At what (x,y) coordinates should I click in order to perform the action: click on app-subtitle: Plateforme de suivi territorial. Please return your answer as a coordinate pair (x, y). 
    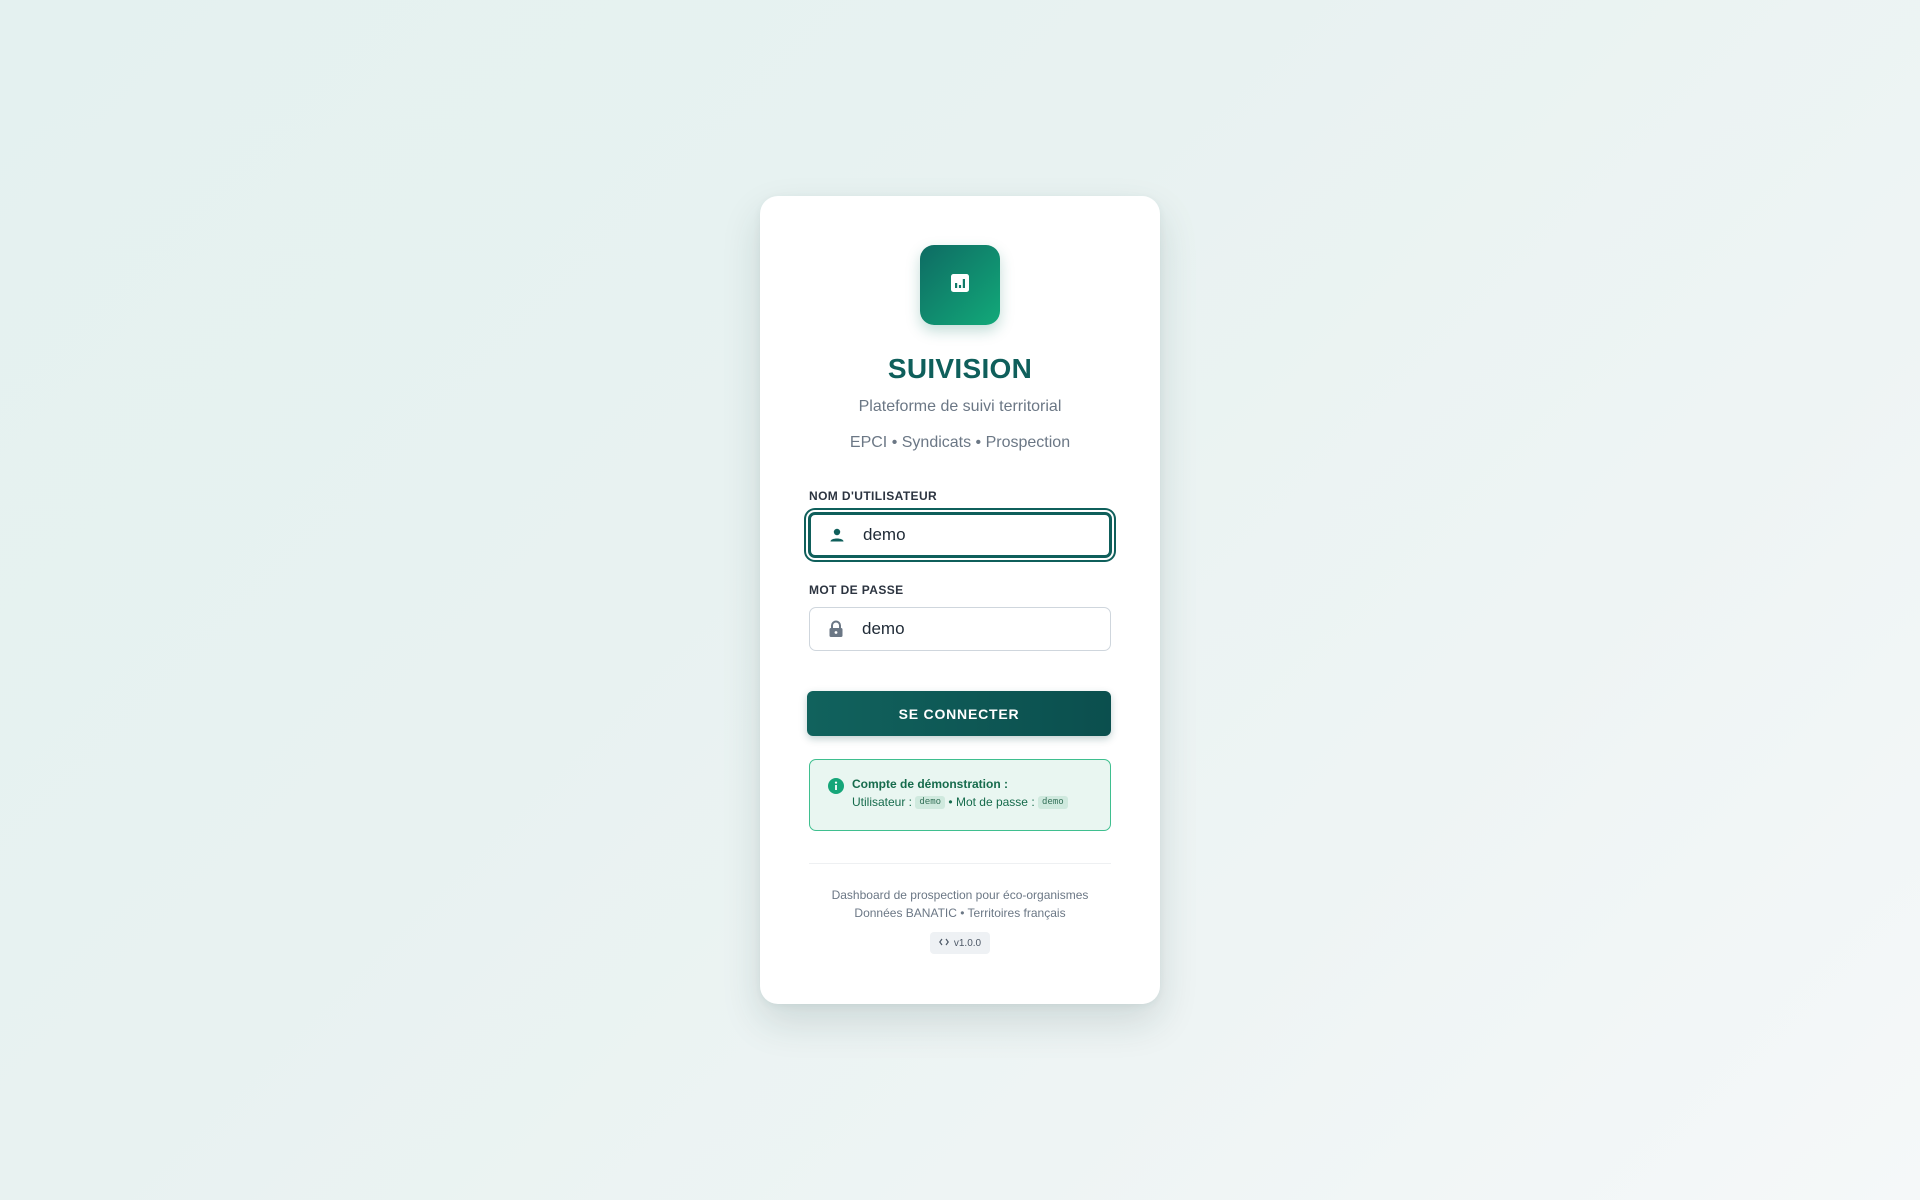
    Looking at the image, I should click on (960, 406).